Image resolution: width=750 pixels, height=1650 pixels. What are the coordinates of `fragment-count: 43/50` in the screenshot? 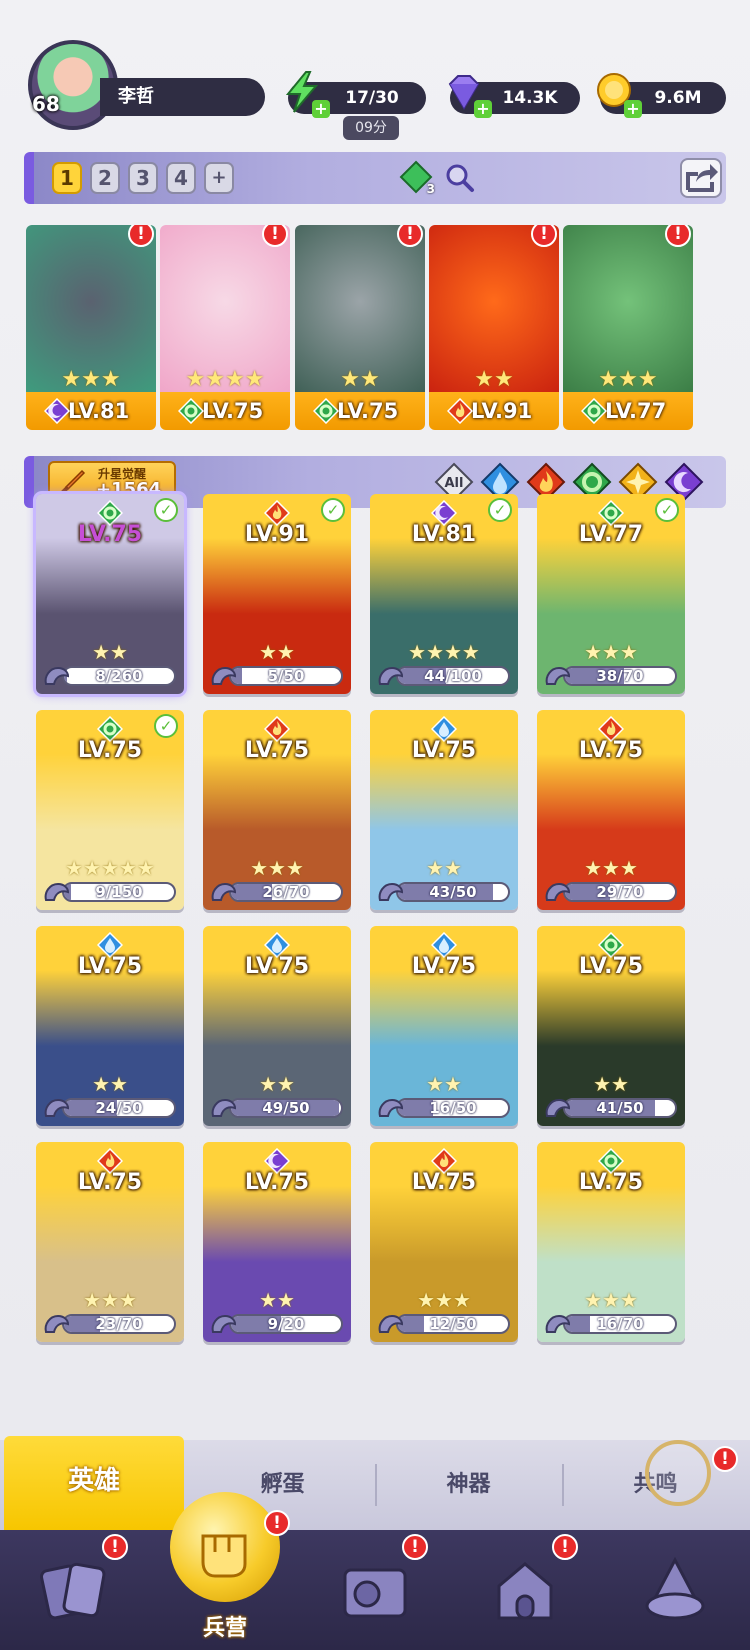 It's located at (453, 892).